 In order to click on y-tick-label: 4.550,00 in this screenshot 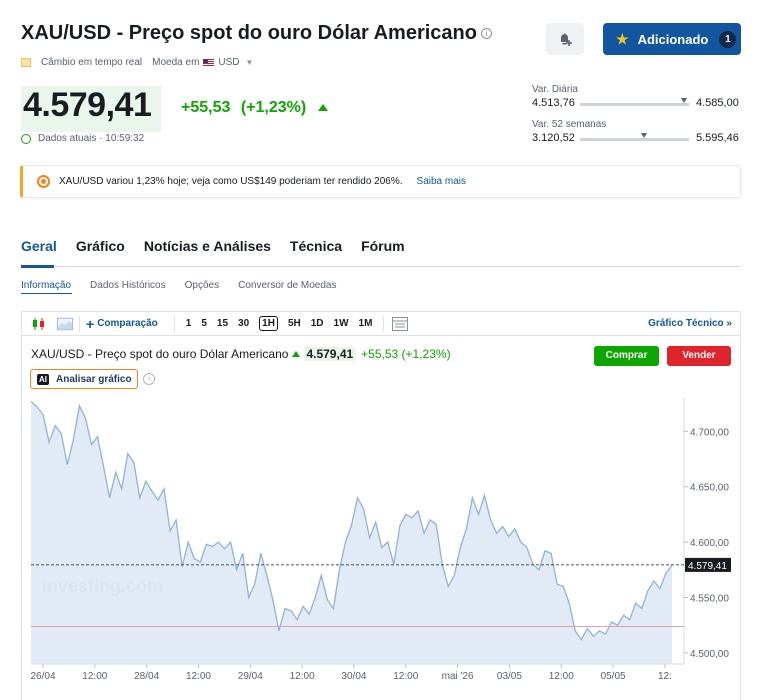, I will do `click(709, 599)`.